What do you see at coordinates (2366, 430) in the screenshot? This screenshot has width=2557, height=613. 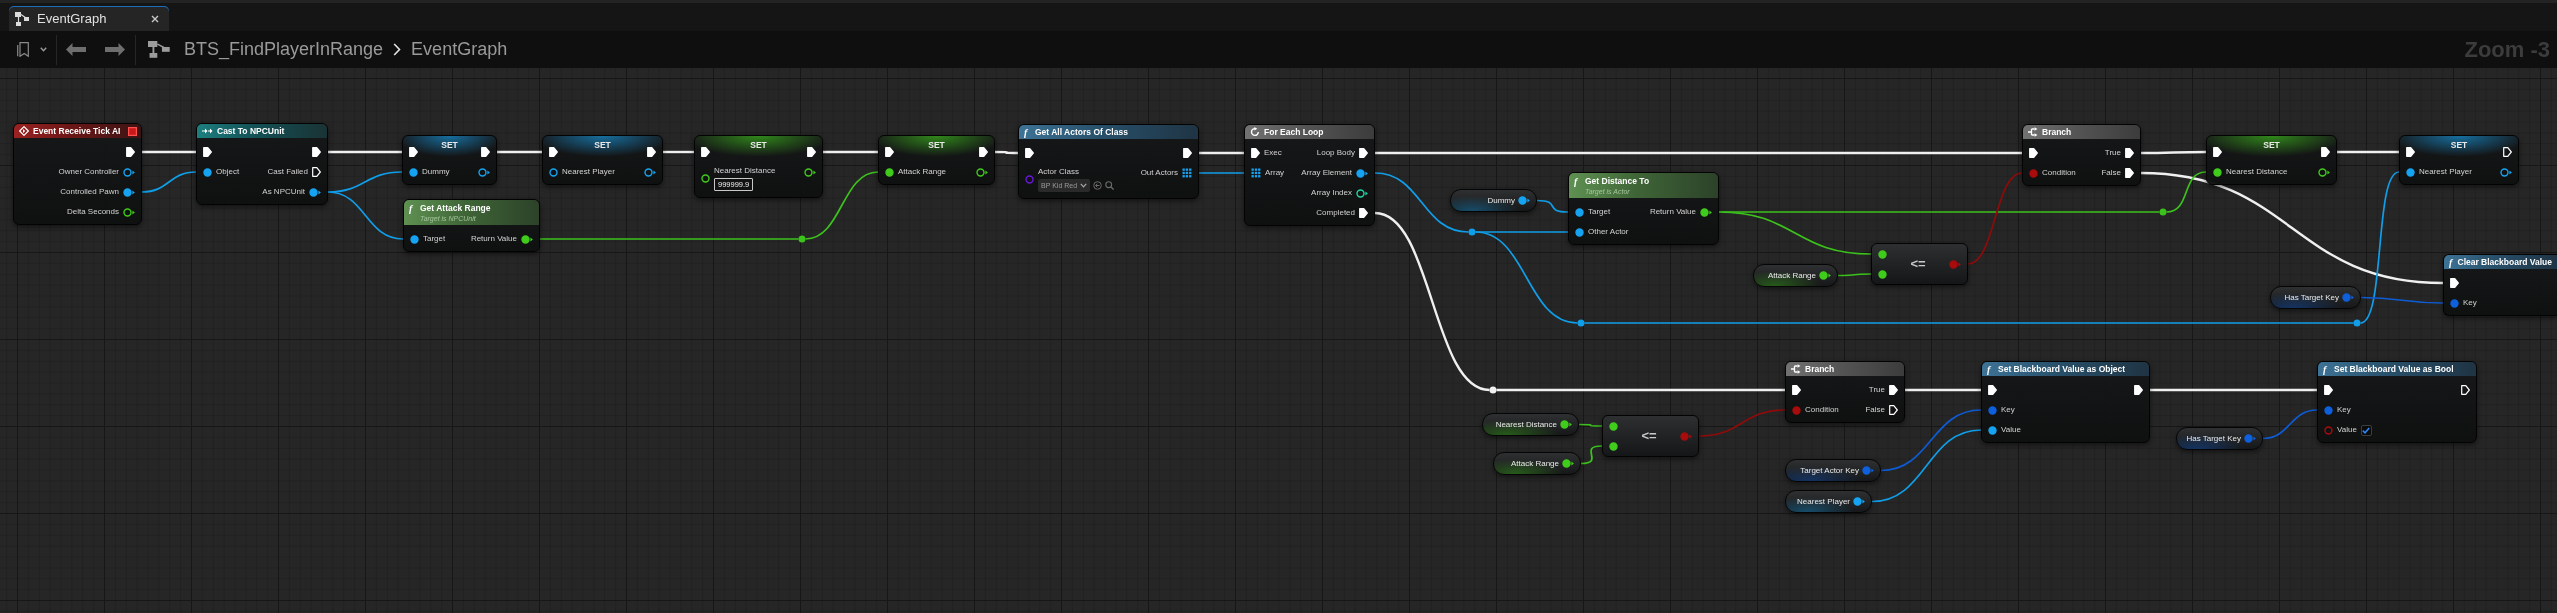 I see `checkbox` at bounding box center [2366, 430].